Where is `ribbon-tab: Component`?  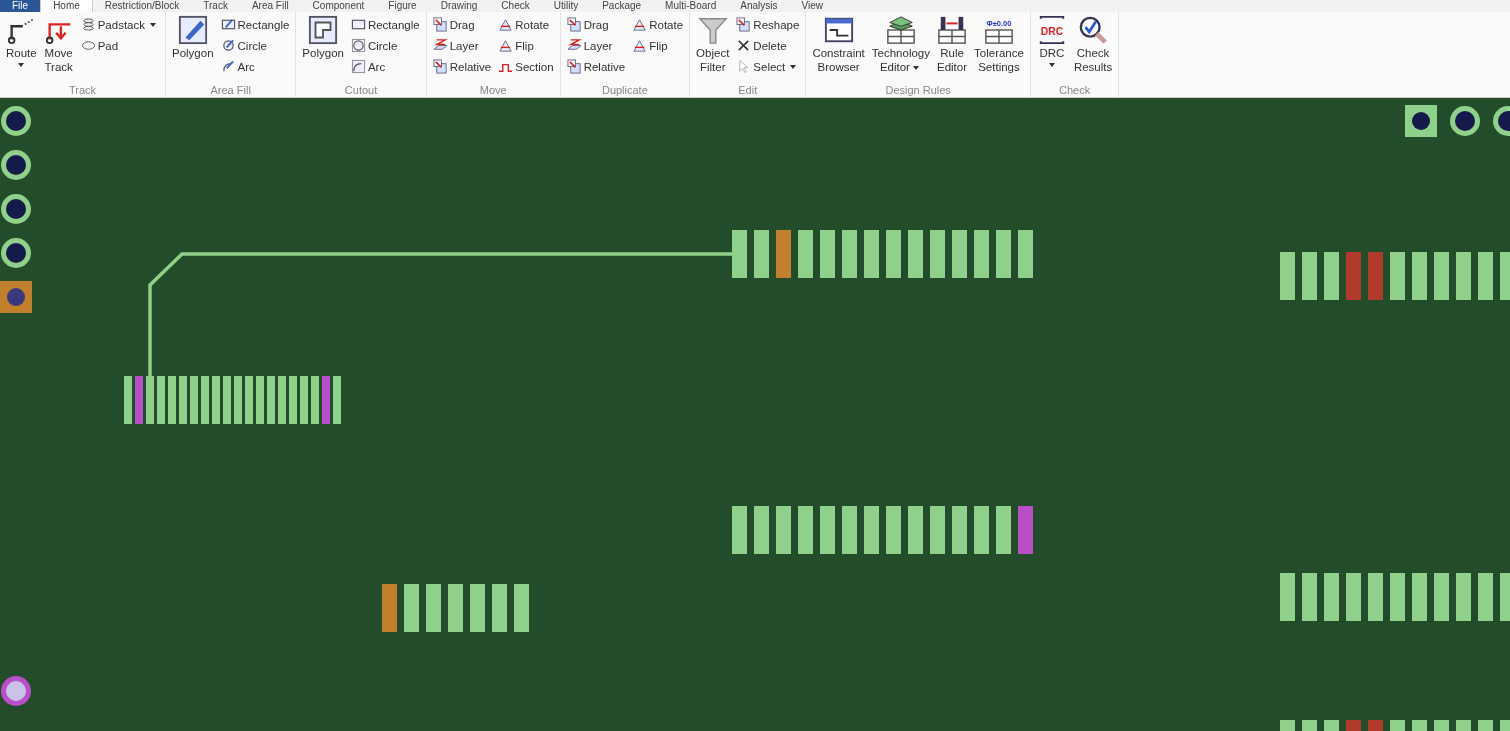
ribbon-tab: Component is located at coordinates (338, 6).